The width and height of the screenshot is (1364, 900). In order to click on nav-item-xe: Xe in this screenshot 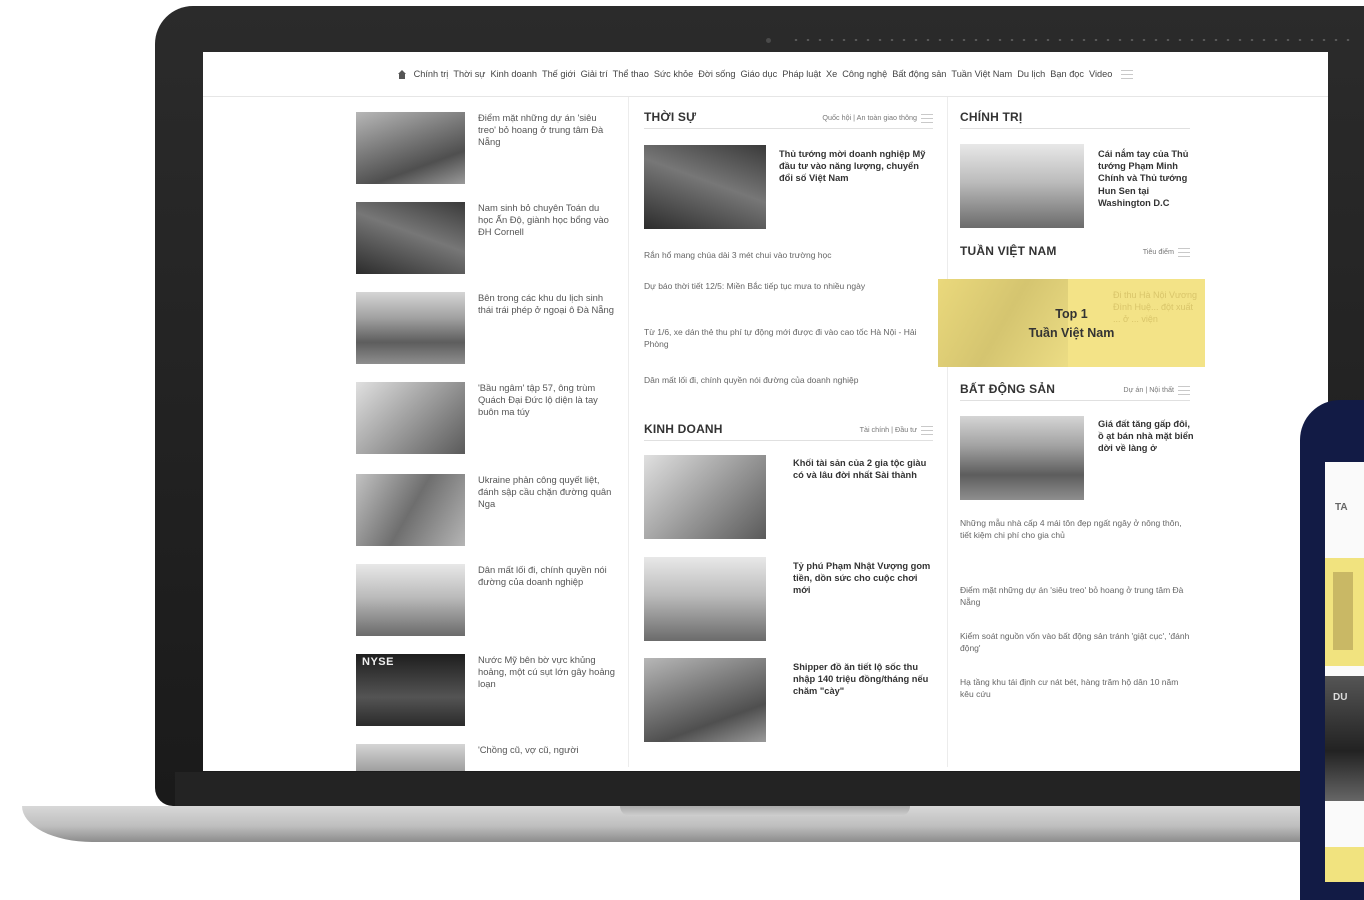, I will do `click(831, 74)`.